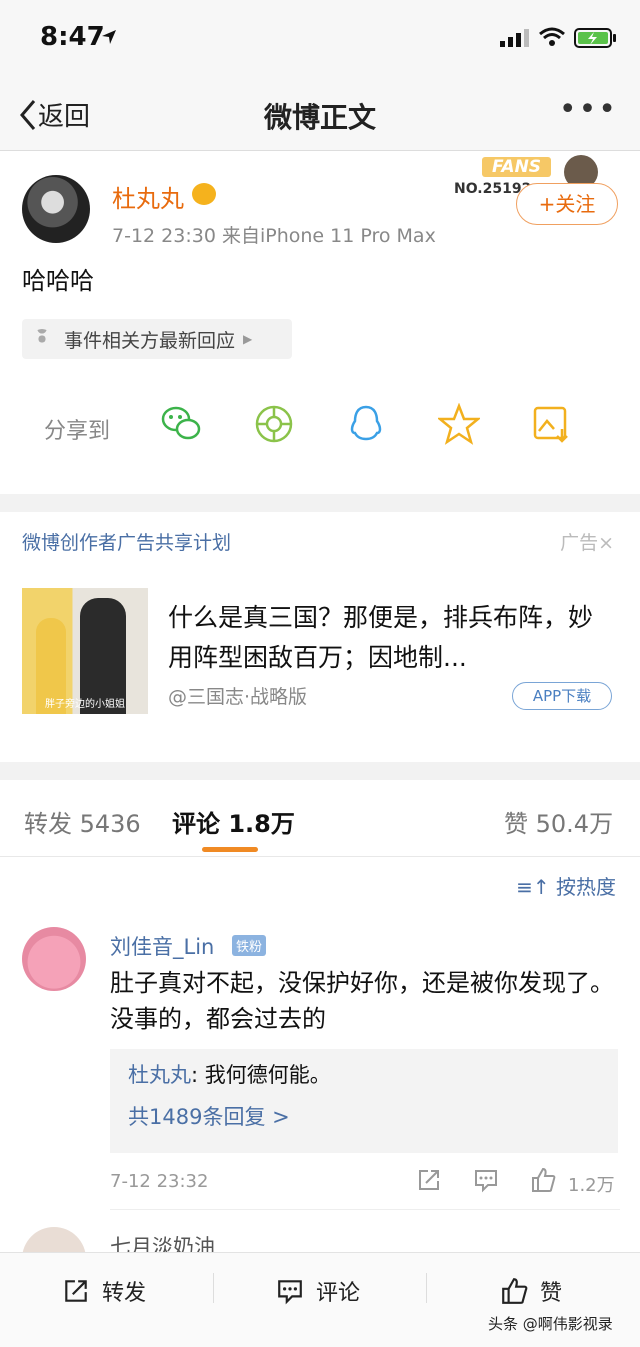  I want to click on ad-image-caption: 胖子旁边的小姐姐, so click(85, 704).